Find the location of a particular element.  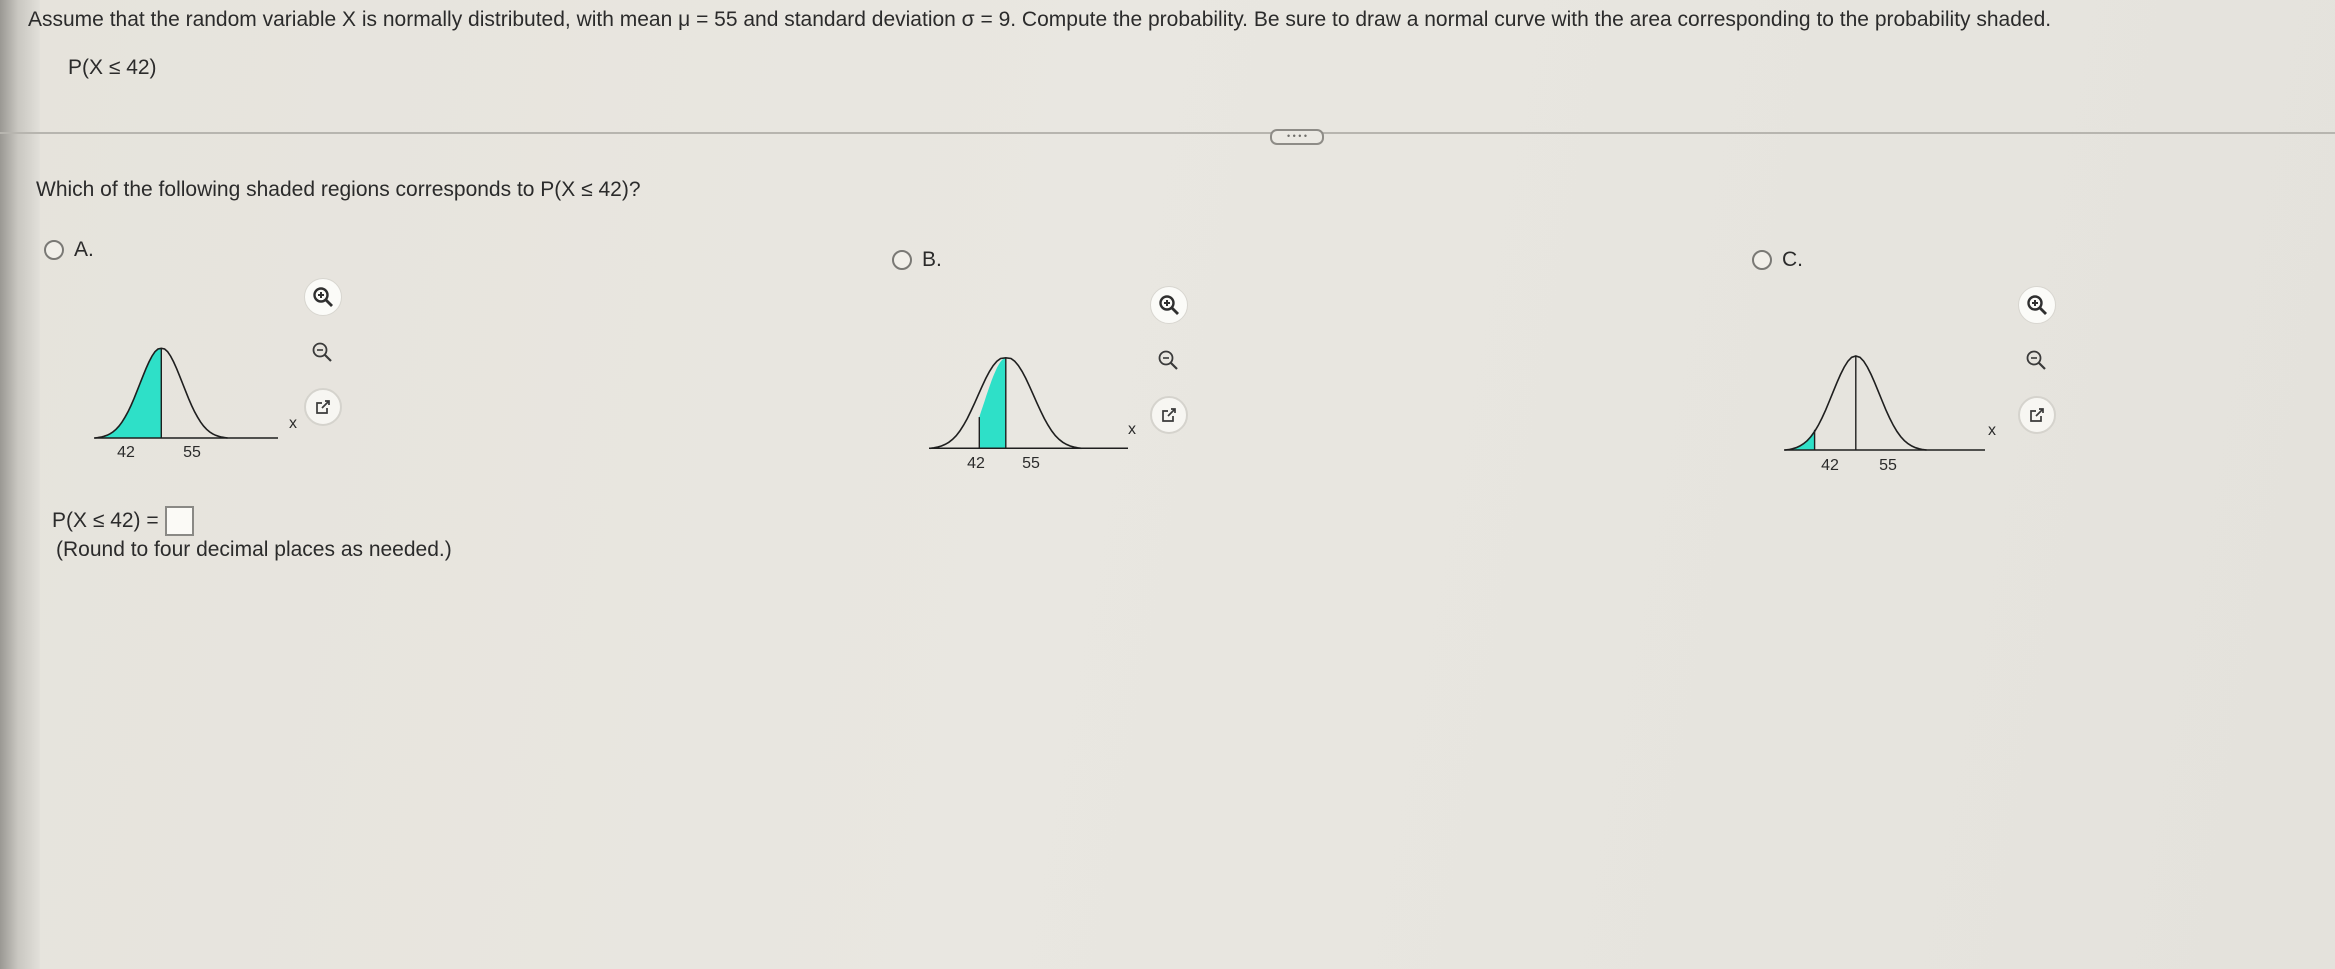

option-b-label: B. is located at coordinates (932, 259).